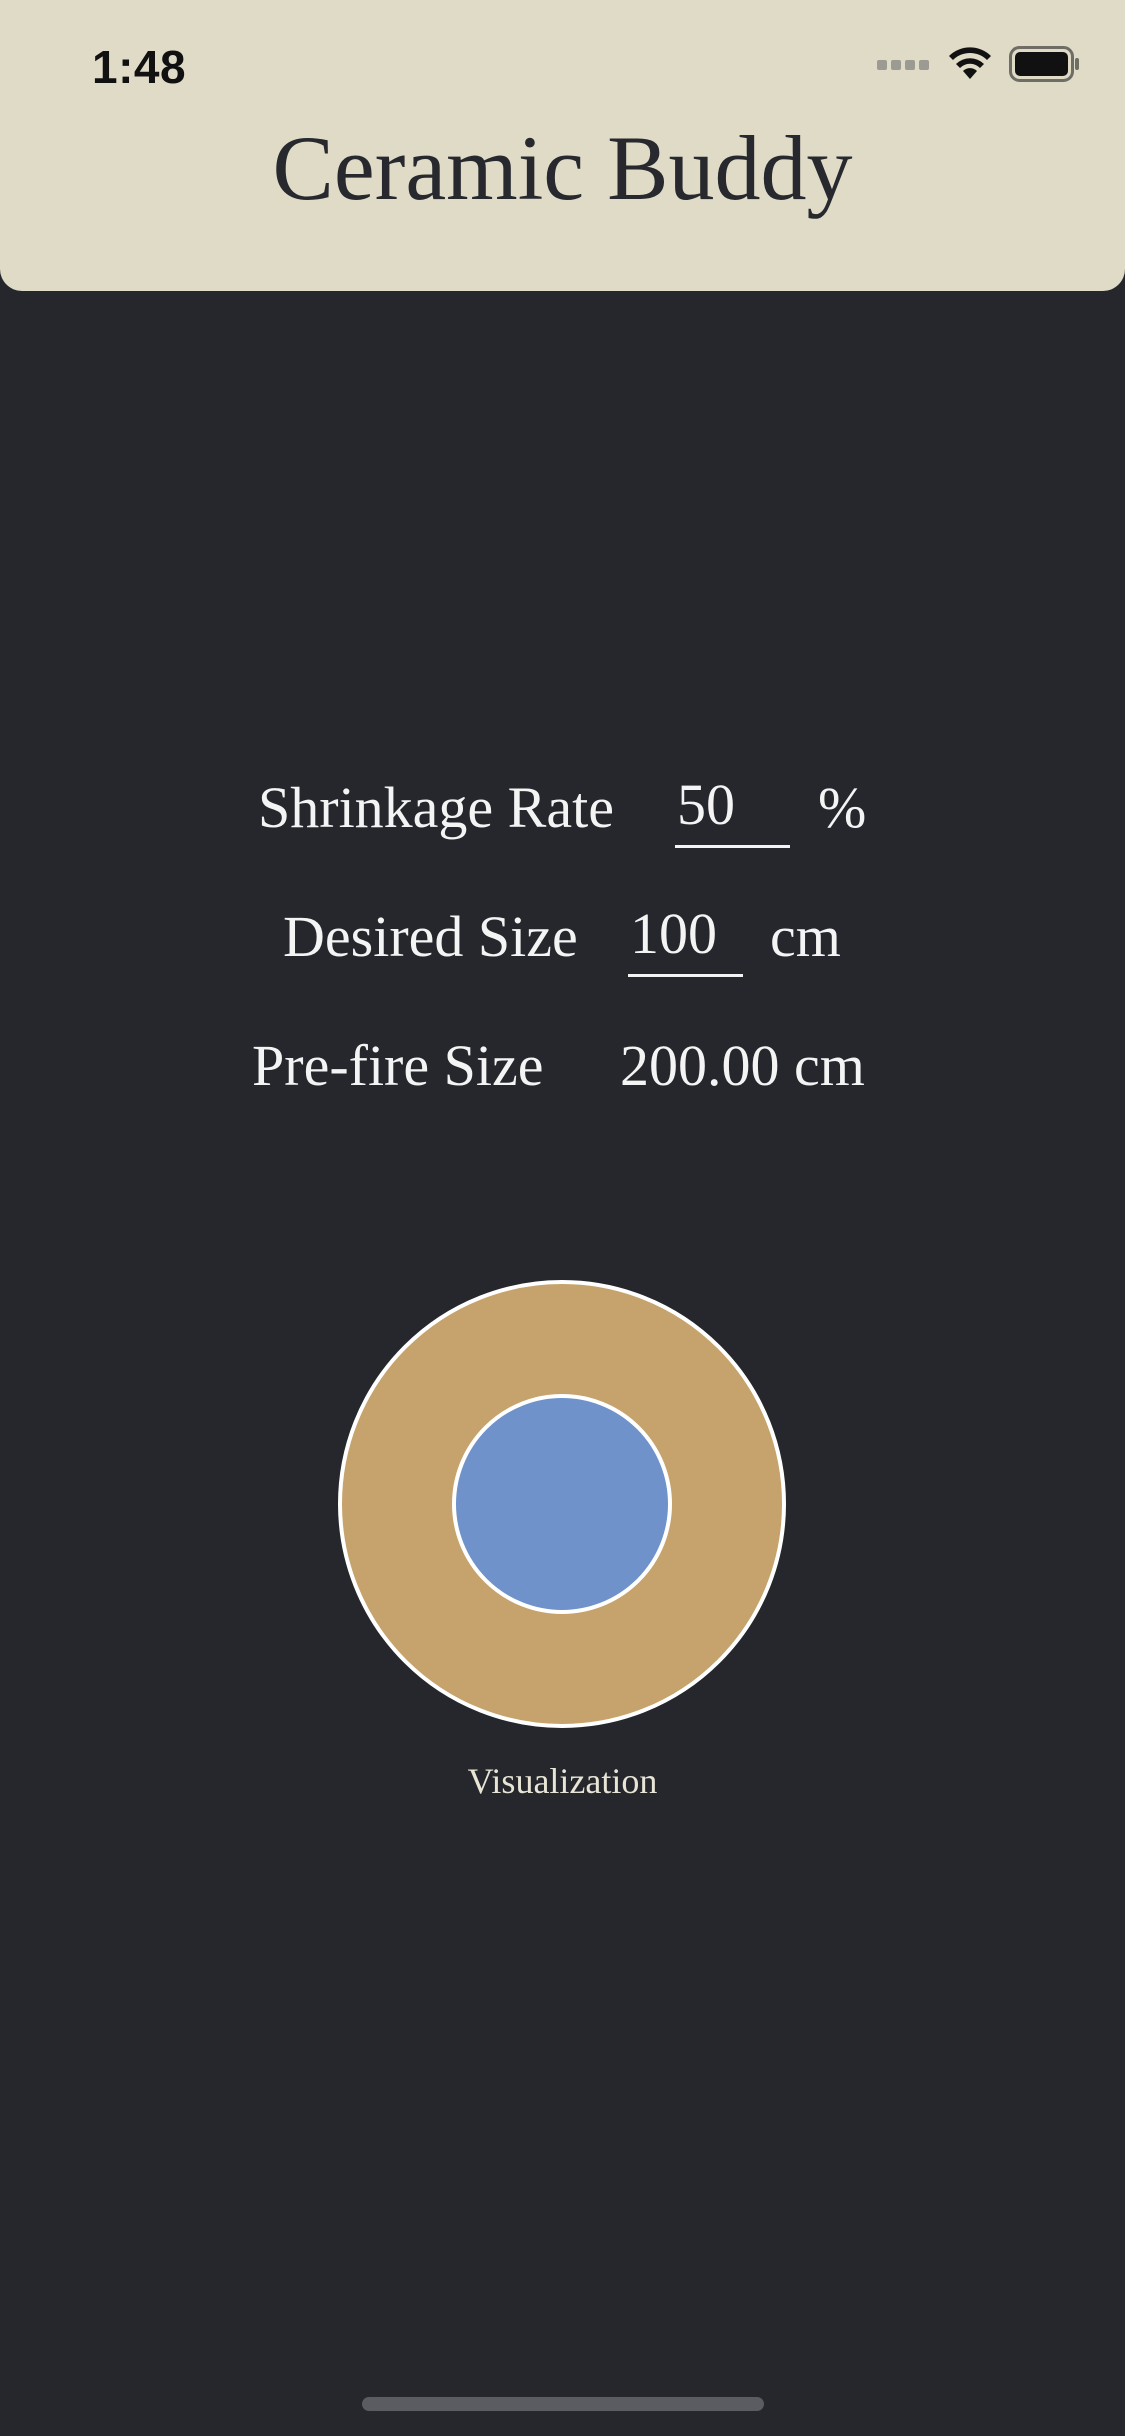  Describe the element at coordinates (562, 1066) in the screenshot. I see `prefire-size-row: Pre-fire Size 200.00 cm` at that location.